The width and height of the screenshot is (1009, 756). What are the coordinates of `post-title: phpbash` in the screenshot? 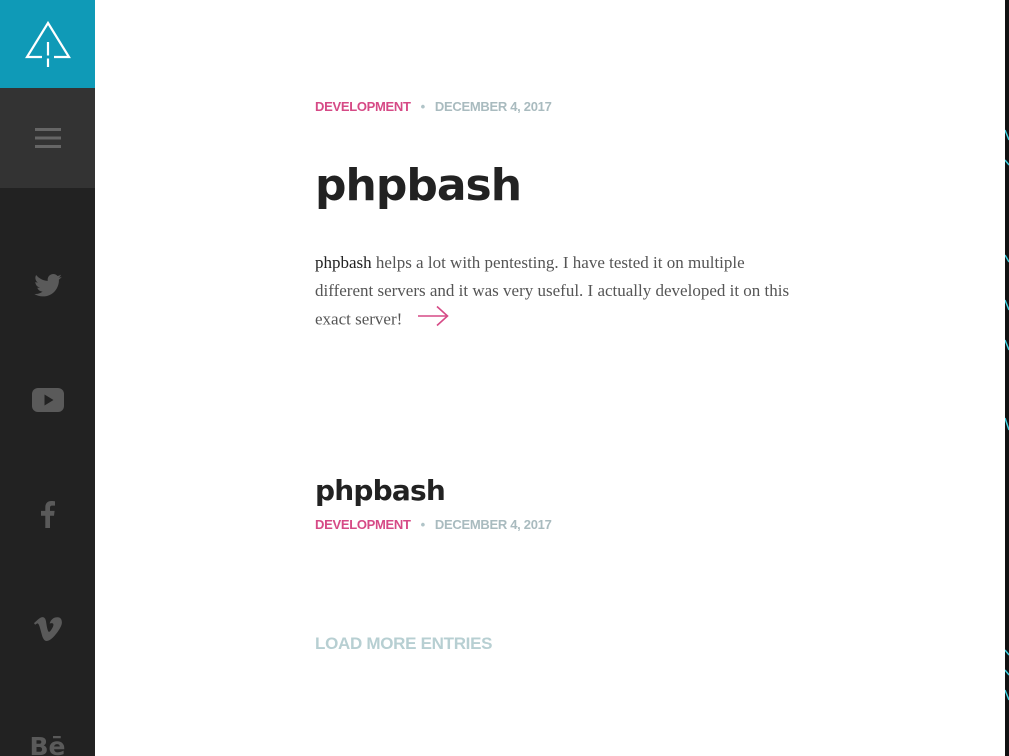 It's located at (380, 491).